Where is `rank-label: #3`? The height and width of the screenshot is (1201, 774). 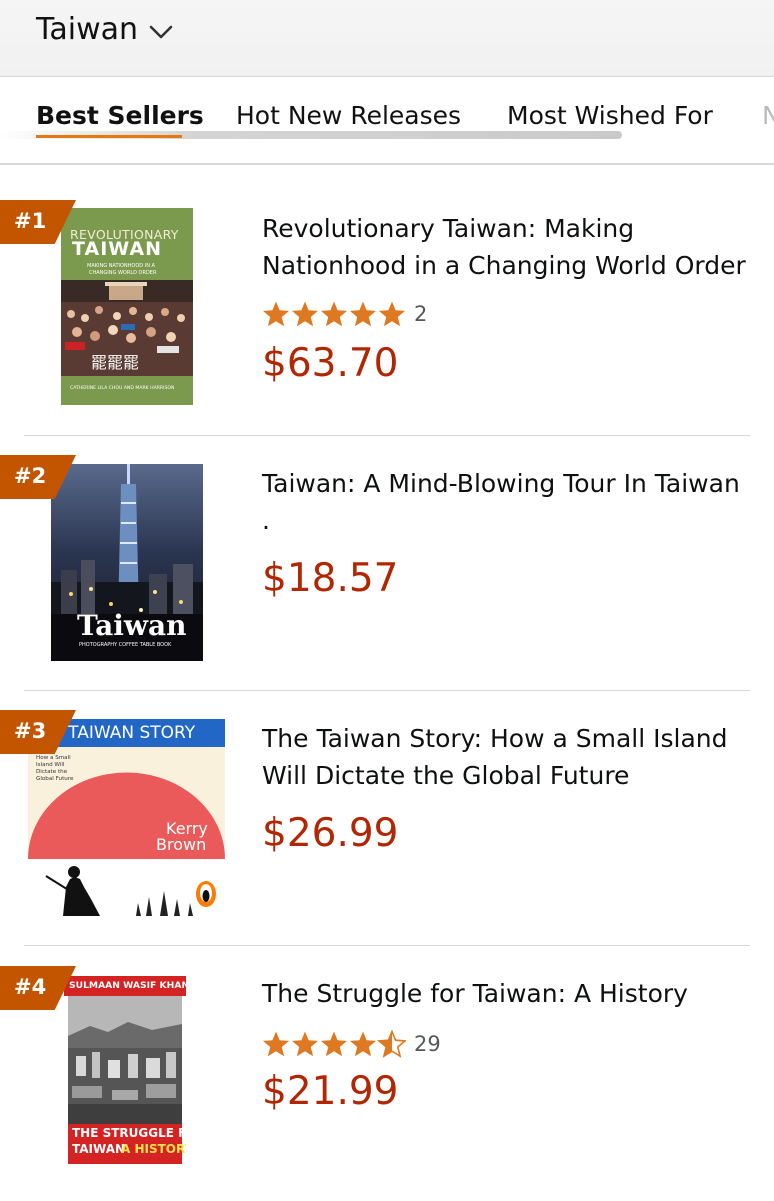 rank-label: #3 is located at coordinates (30, 731).